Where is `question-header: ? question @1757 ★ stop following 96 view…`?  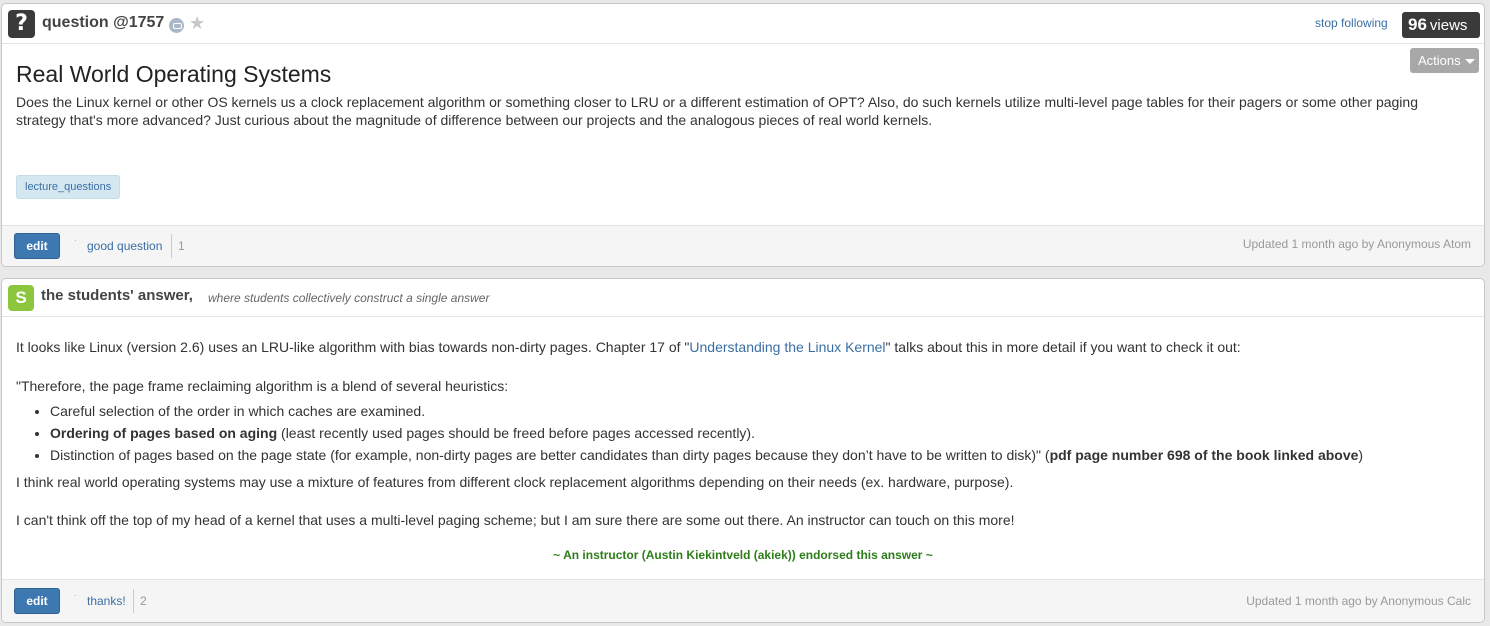 question-header: ? question @1757 ★ stop following 96 view… is located at coordinates (743, 24).